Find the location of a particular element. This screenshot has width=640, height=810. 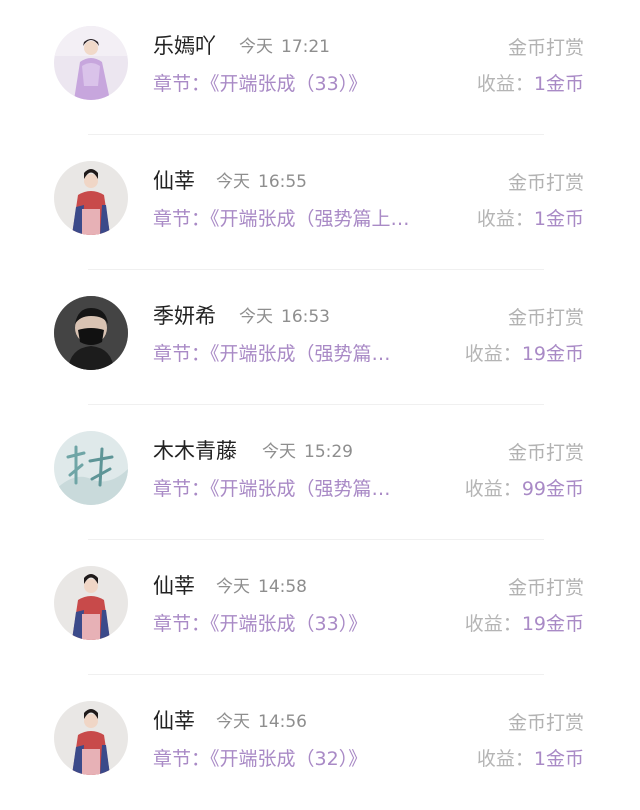

timestamp: 今天 14:56 is located at coordinates (261, 719).